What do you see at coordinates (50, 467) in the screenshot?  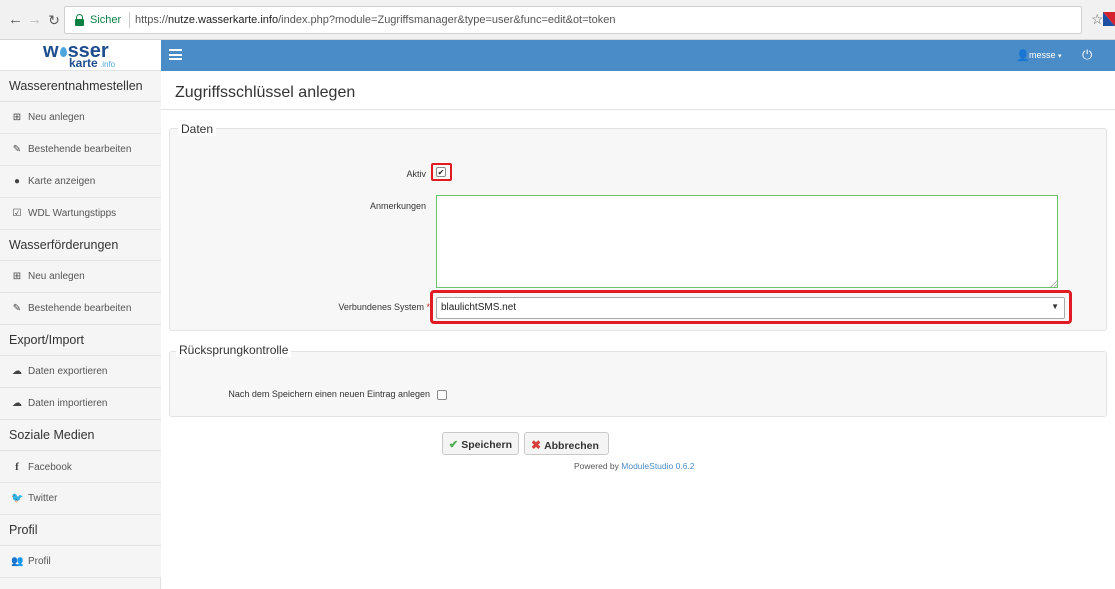 I see `sidebar-item-label: Facebook` at bounding box center [50, 467].